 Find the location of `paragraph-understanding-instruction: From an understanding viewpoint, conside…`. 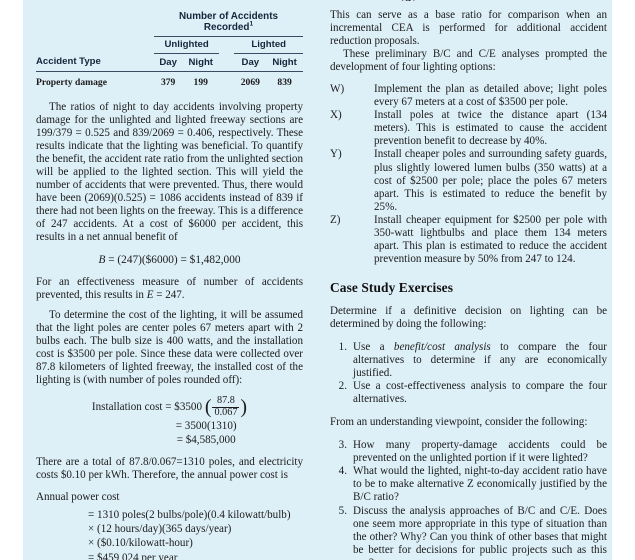

paragraph-understanding-instruction: From an understanding viewpoint, conside… is located at coordinates (459, 422).